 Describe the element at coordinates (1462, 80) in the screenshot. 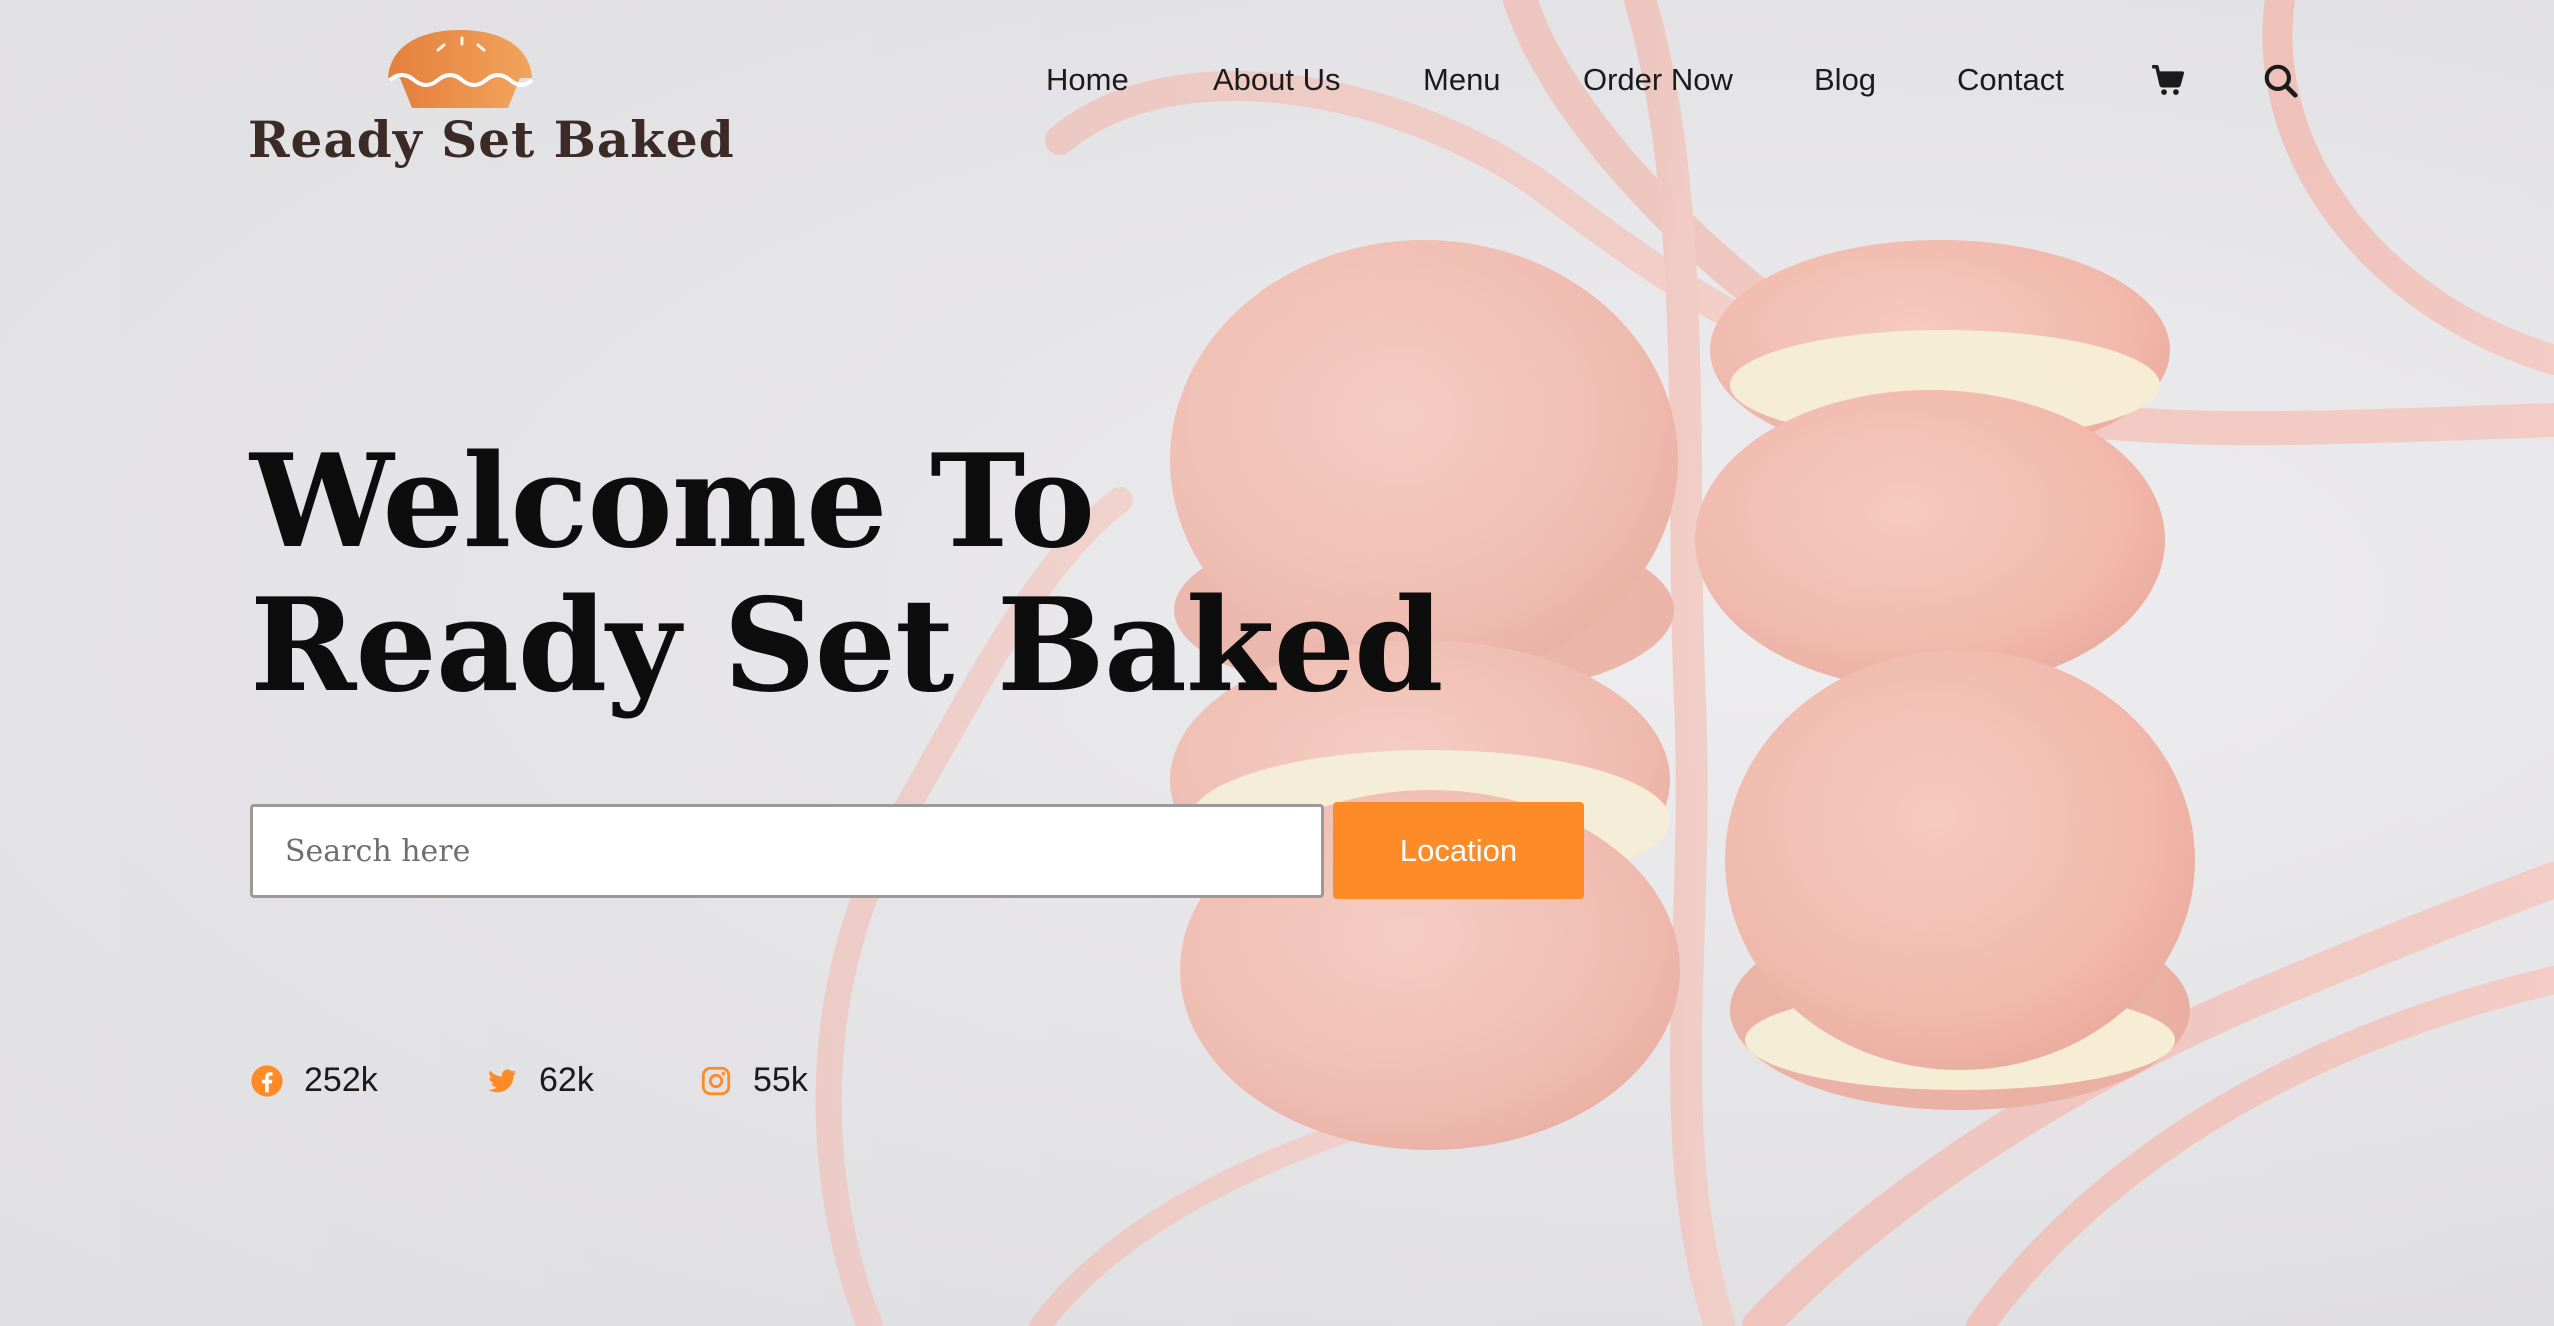

I see `nav-item-menu: Menu` at that location.